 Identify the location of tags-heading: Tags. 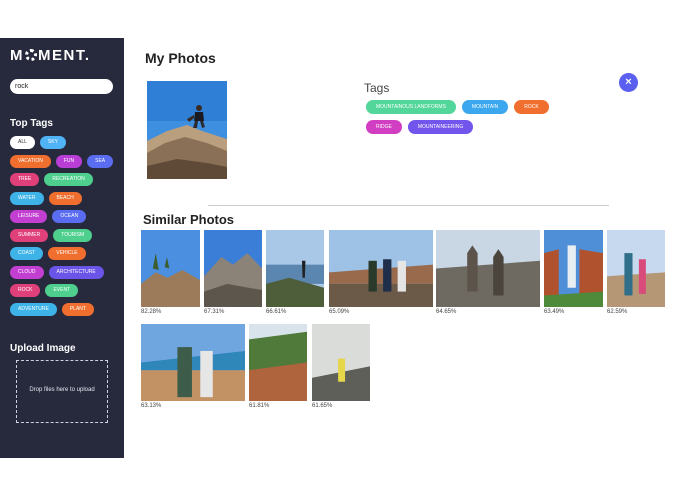
(377, 88).